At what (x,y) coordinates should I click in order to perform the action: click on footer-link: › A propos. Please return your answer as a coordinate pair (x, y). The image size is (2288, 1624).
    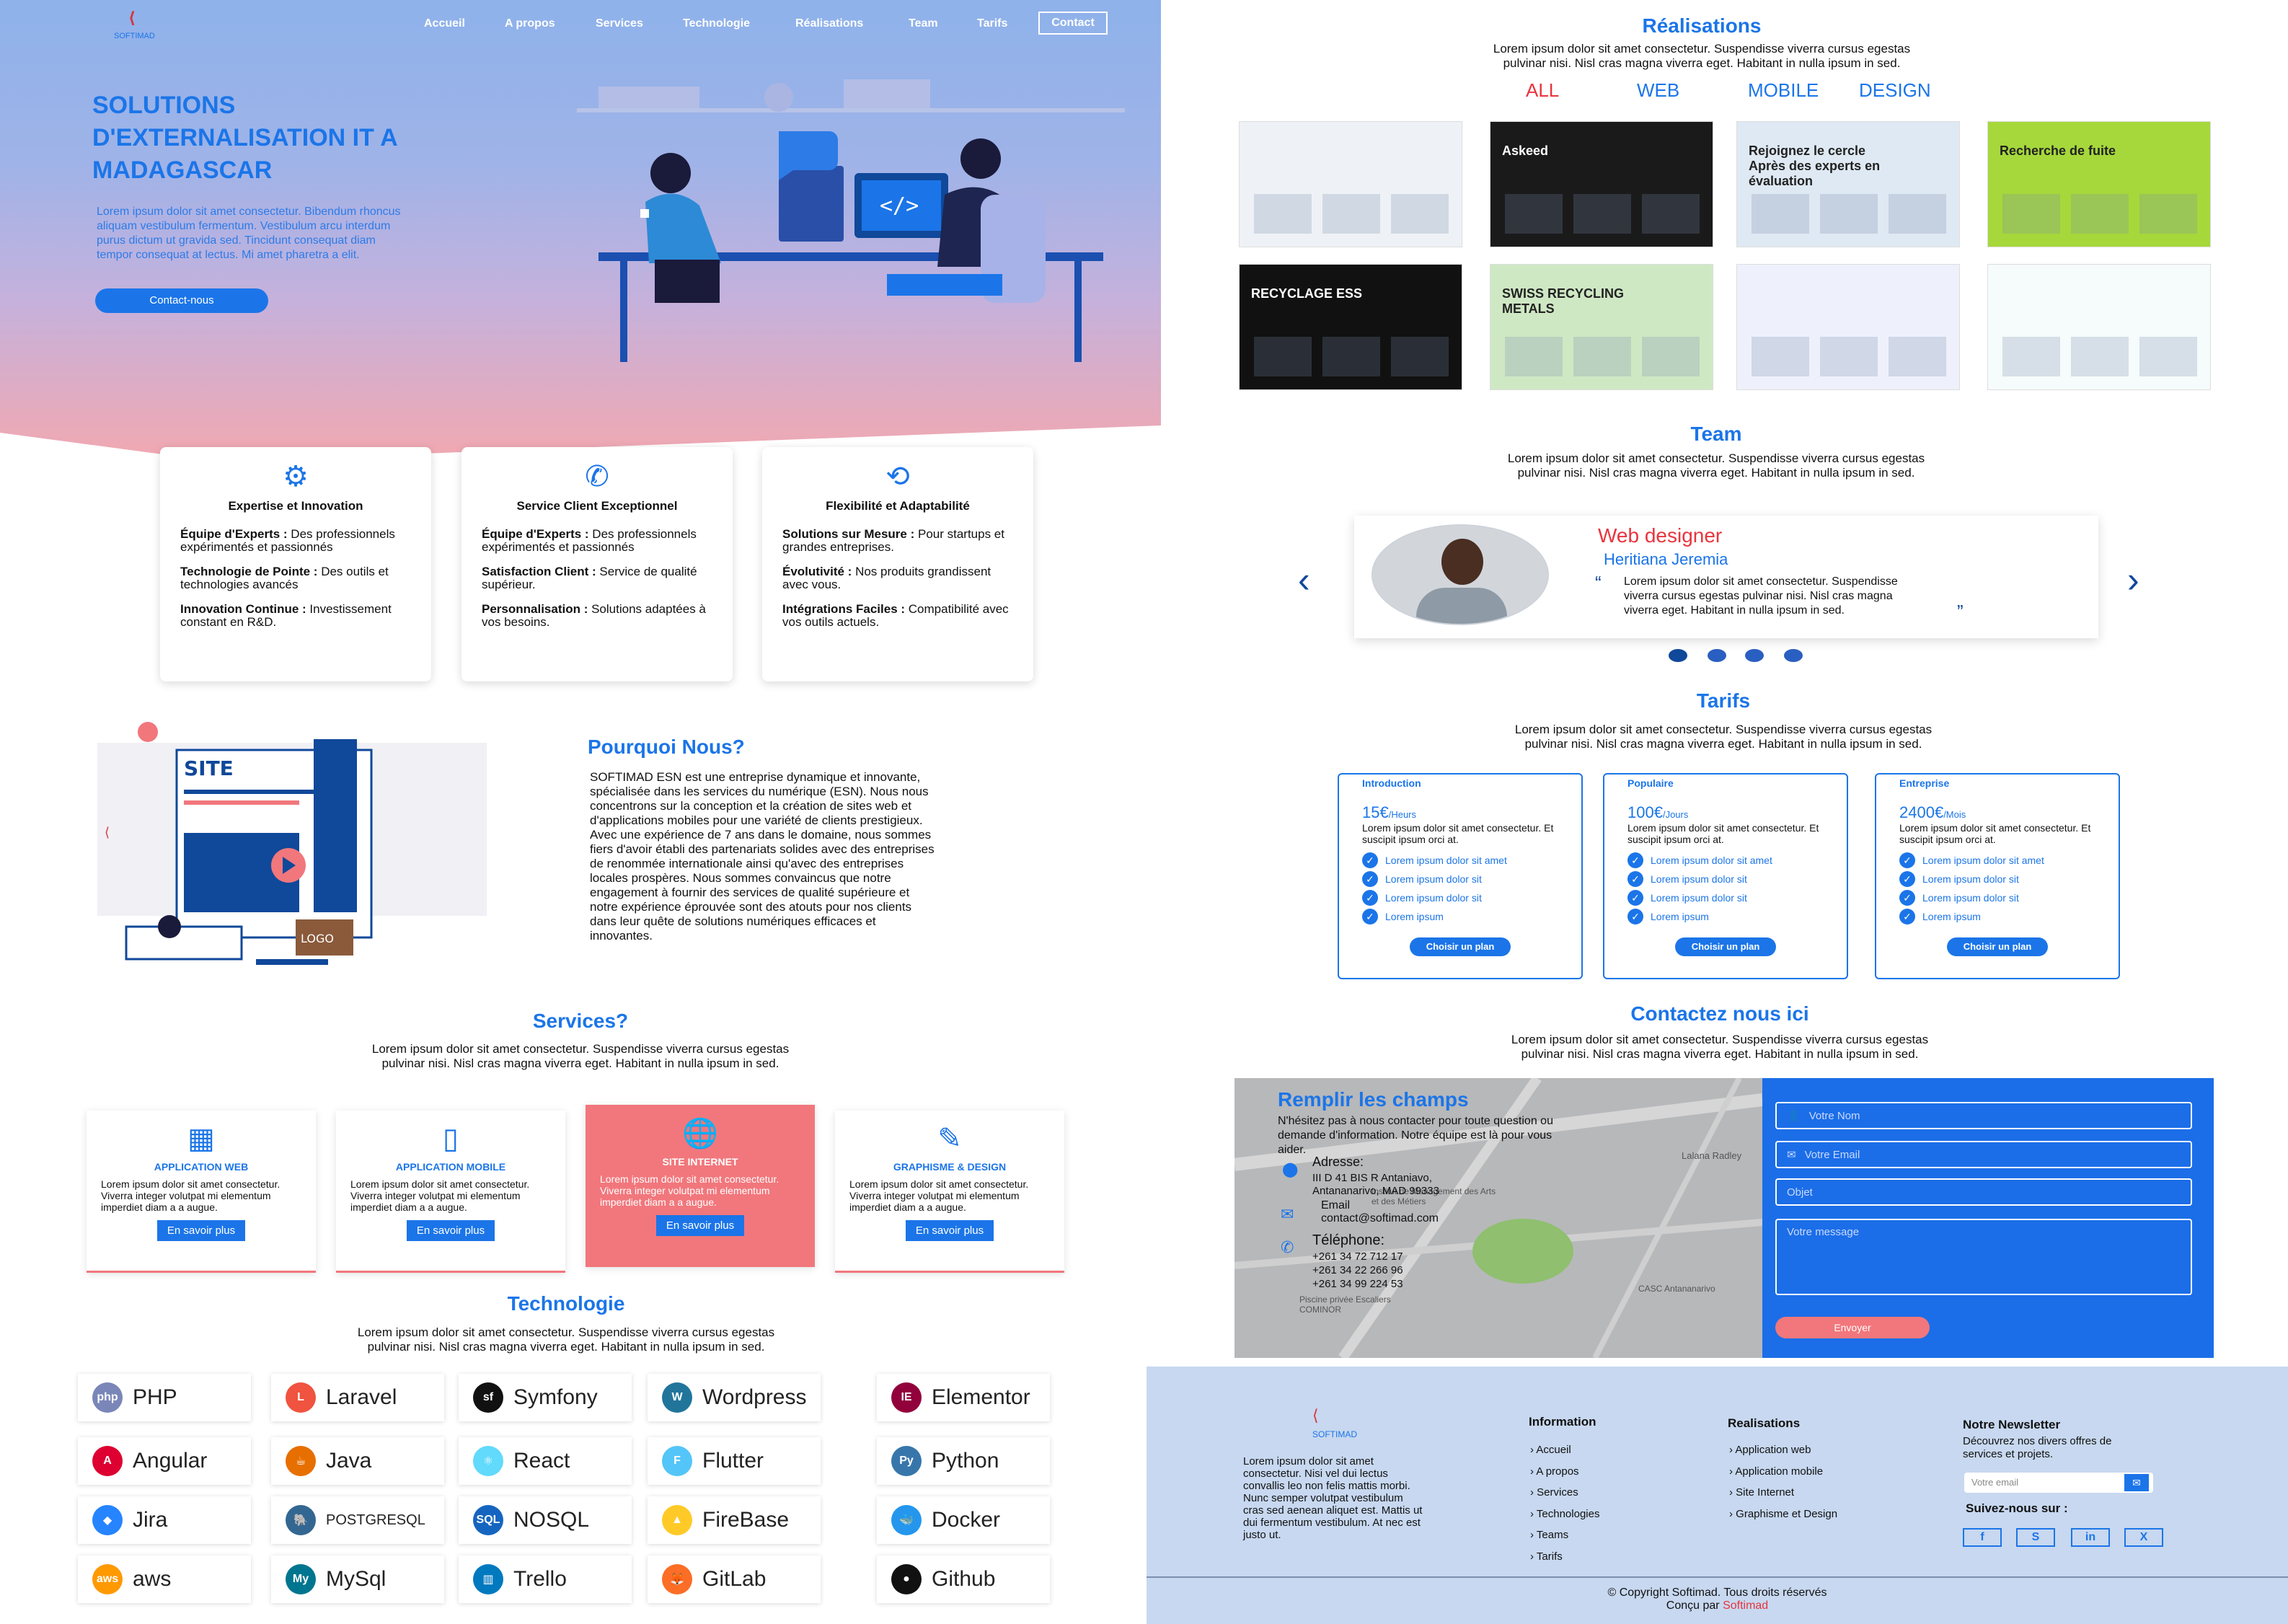
    Looking at the image, I should click on (1564, 1472).